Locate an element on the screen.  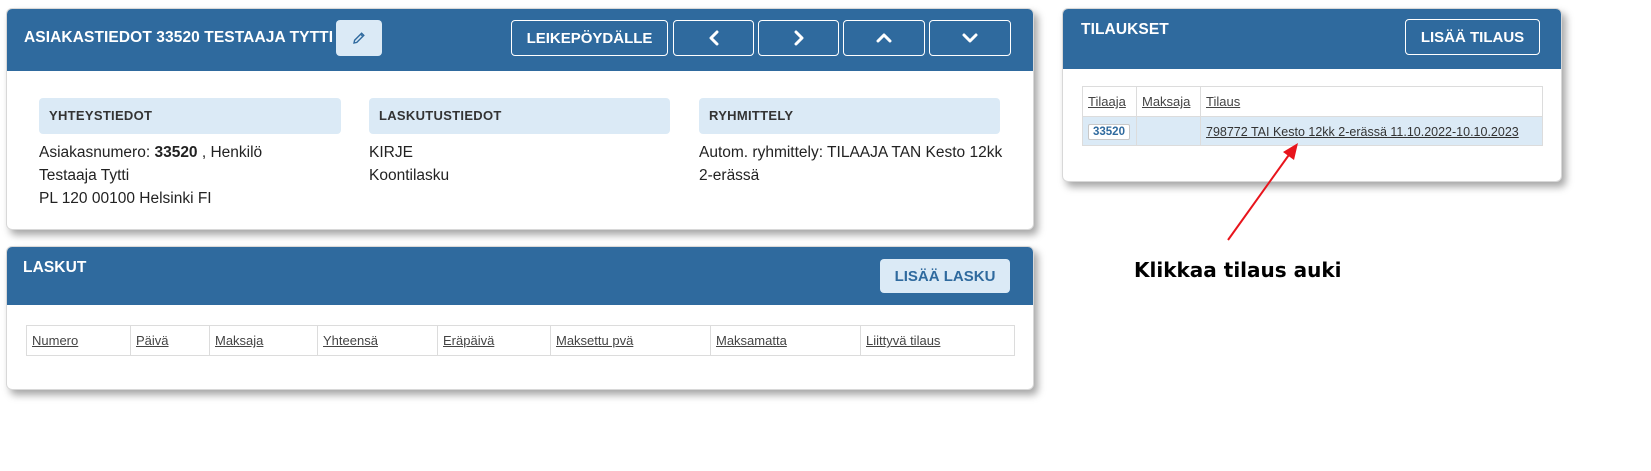
orderer-cell: 33520 is located at coordinates (1109, 131).